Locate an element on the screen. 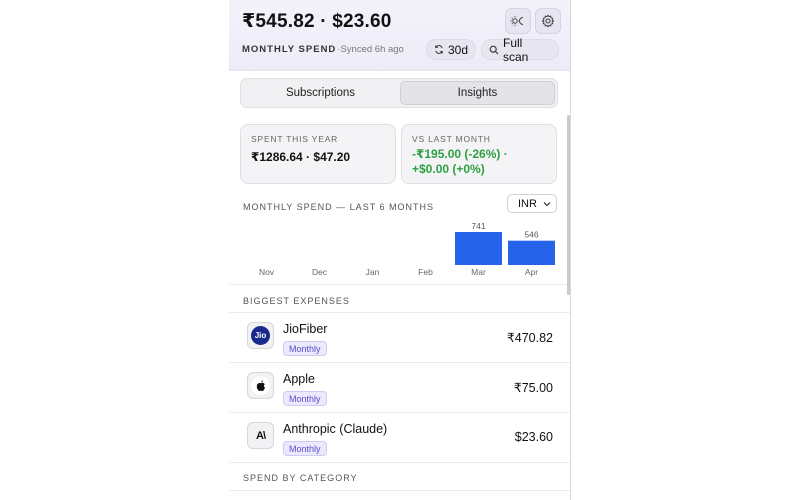 This screenshot has height=500, width=800. expense-name: Apple is located at coordinates (299, 379).